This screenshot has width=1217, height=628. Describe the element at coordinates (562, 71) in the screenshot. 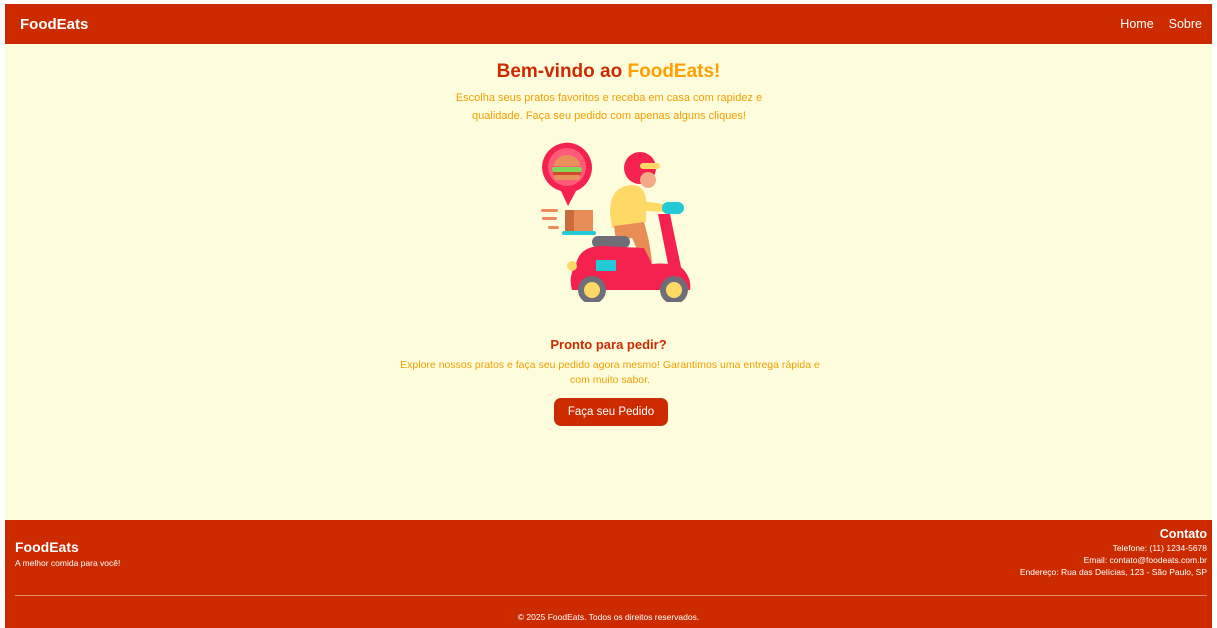

I see `hero-title-prefix: Bem-vindo ao` at that location.